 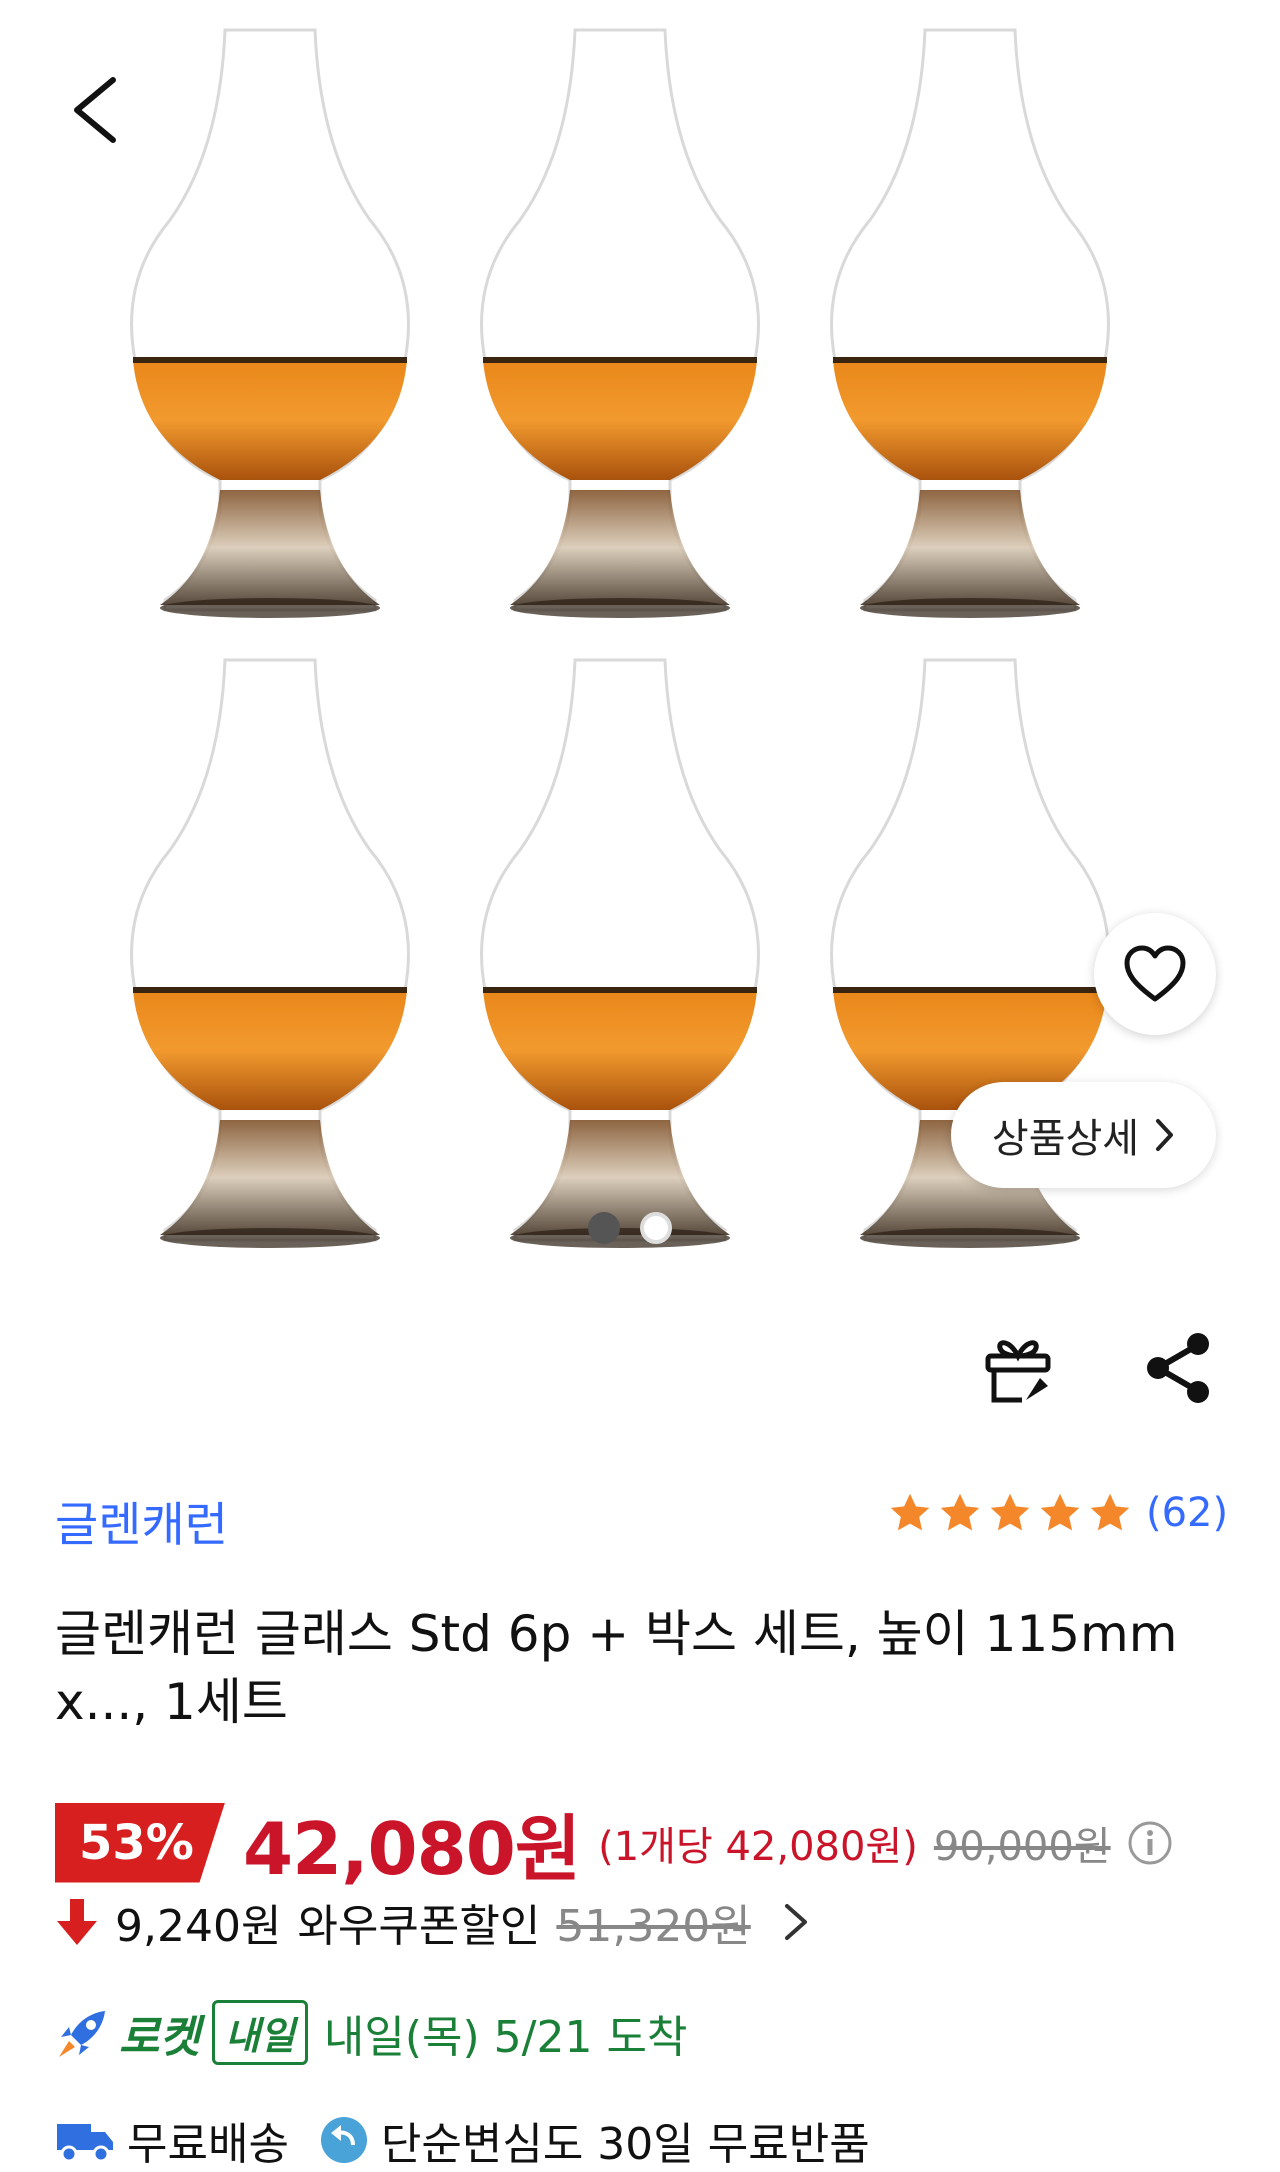 I want to click on product-detail-button: 상품상세, so click(x=1083, y=1135).